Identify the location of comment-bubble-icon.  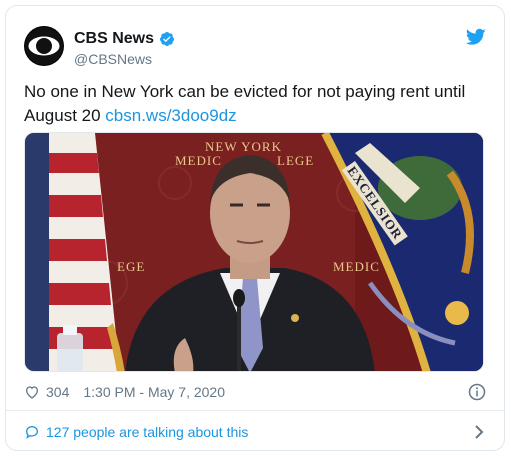
(32, 432).